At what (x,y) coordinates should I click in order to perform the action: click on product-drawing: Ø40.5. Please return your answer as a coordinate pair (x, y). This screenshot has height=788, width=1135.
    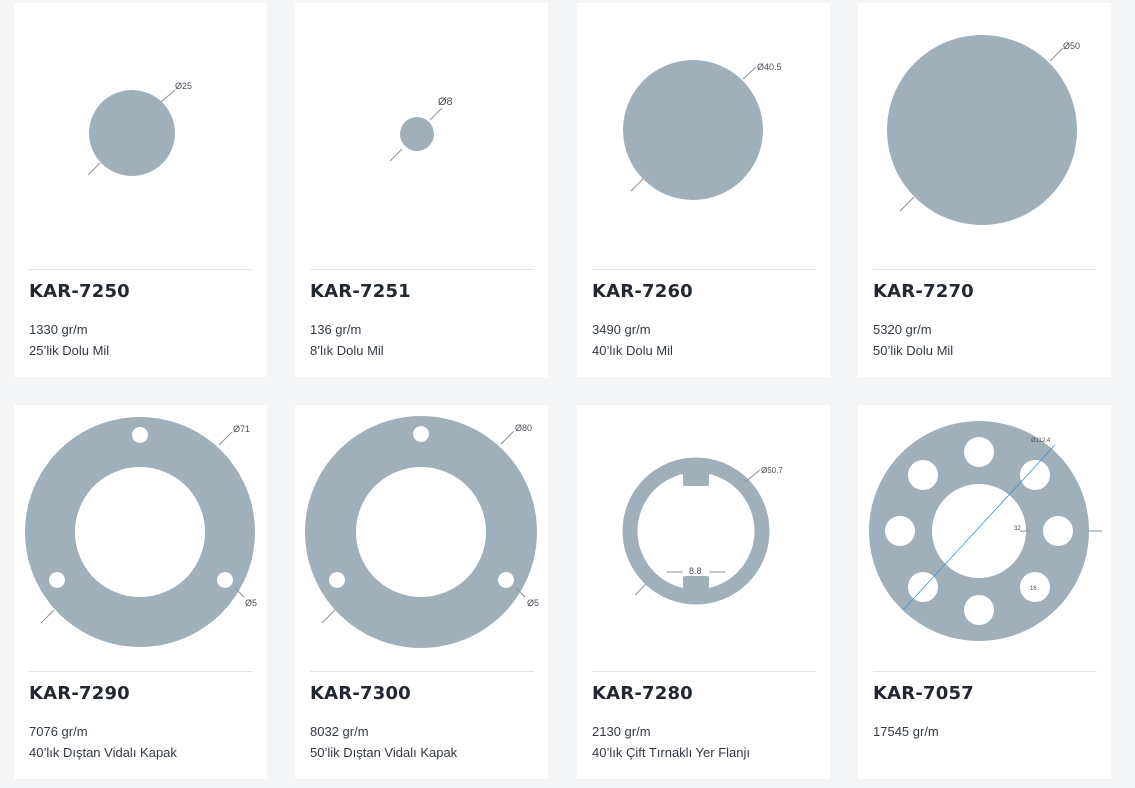
    Looking at the image, I should click on (703, 136).